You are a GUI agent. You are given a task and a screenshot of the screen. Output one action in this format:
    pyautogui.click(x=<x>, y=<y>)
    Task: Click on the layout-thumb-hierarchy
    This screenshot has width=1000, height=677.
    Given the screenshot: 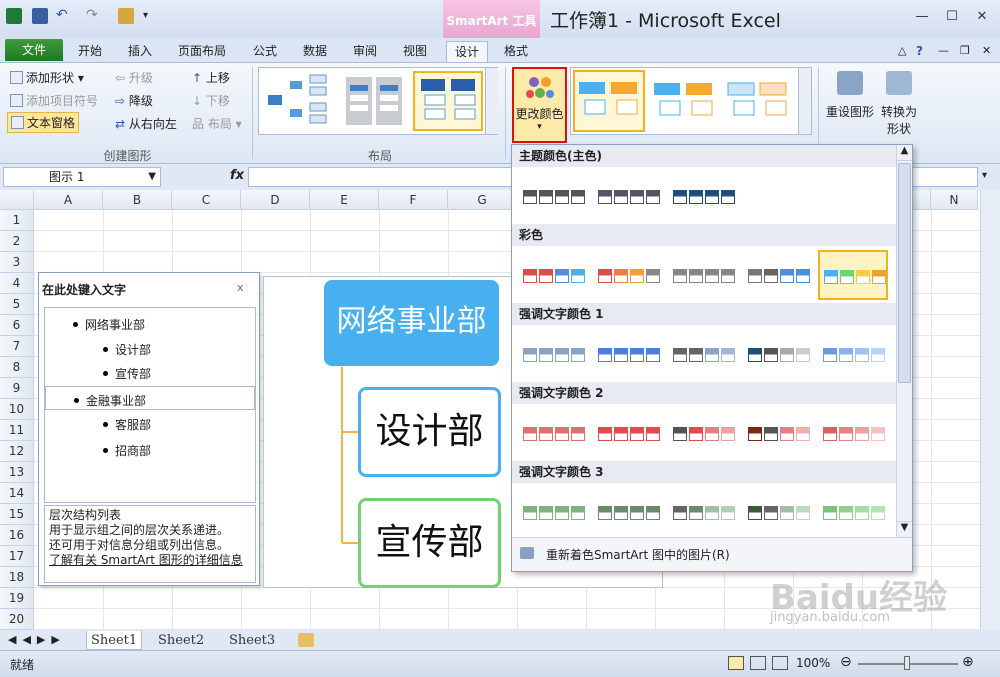 What is the action you would take?
    pyautogui.click(x=299, y=101)
    